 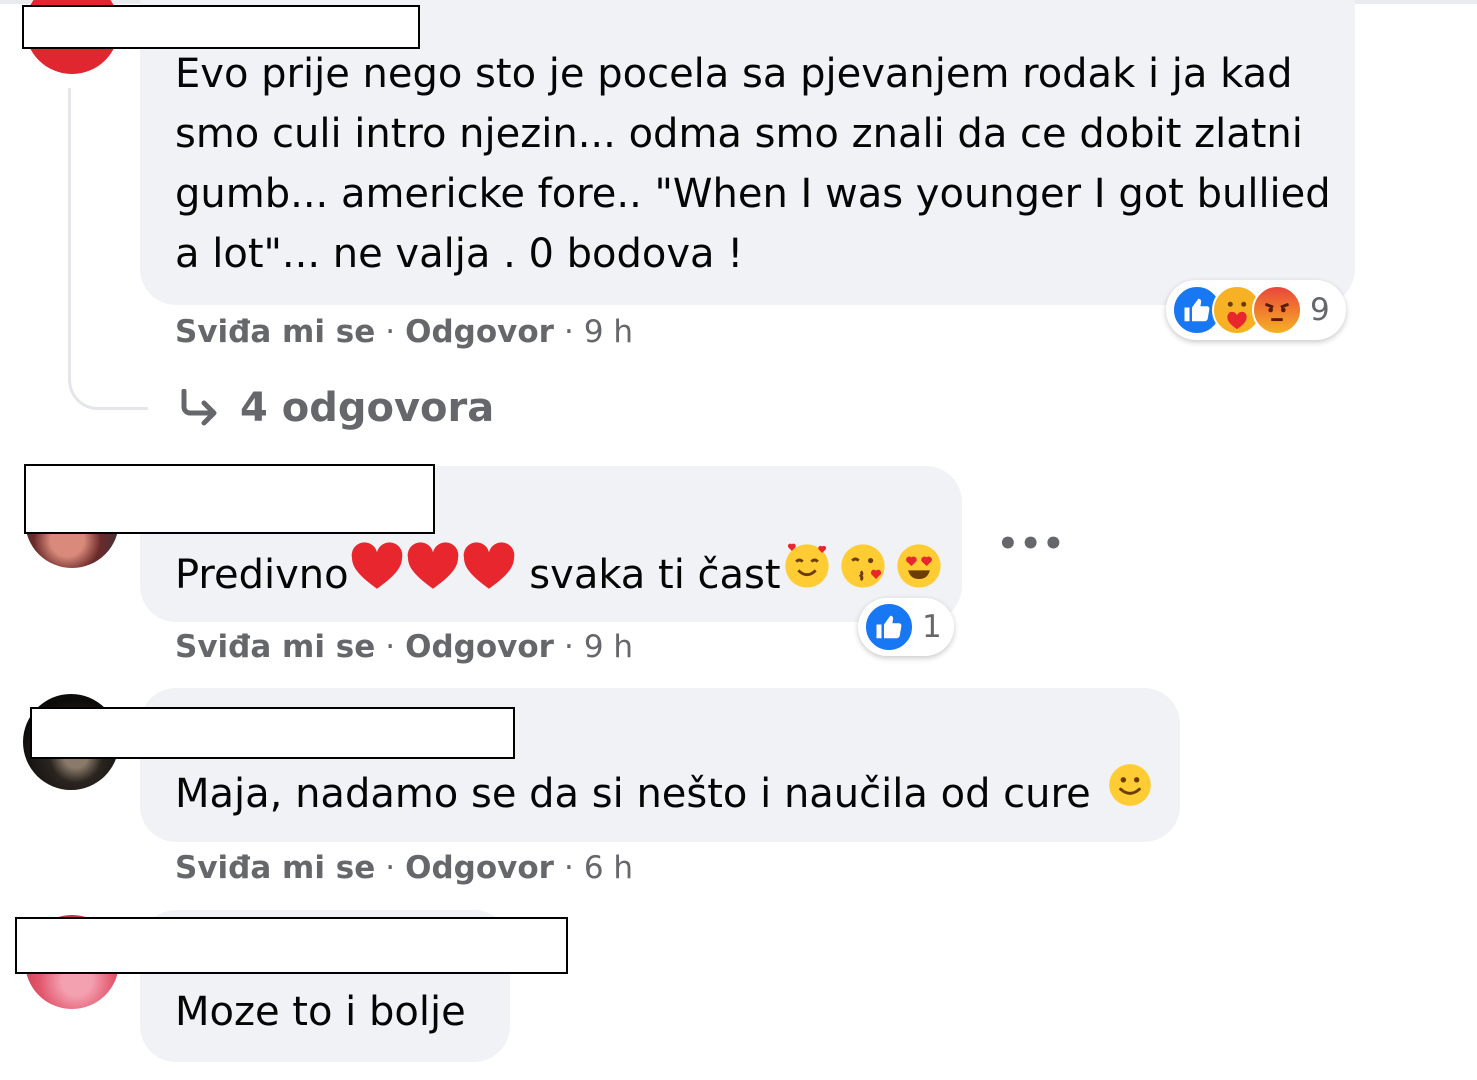 I want to click on reaction-count: 1, so click(x=932, y=627).